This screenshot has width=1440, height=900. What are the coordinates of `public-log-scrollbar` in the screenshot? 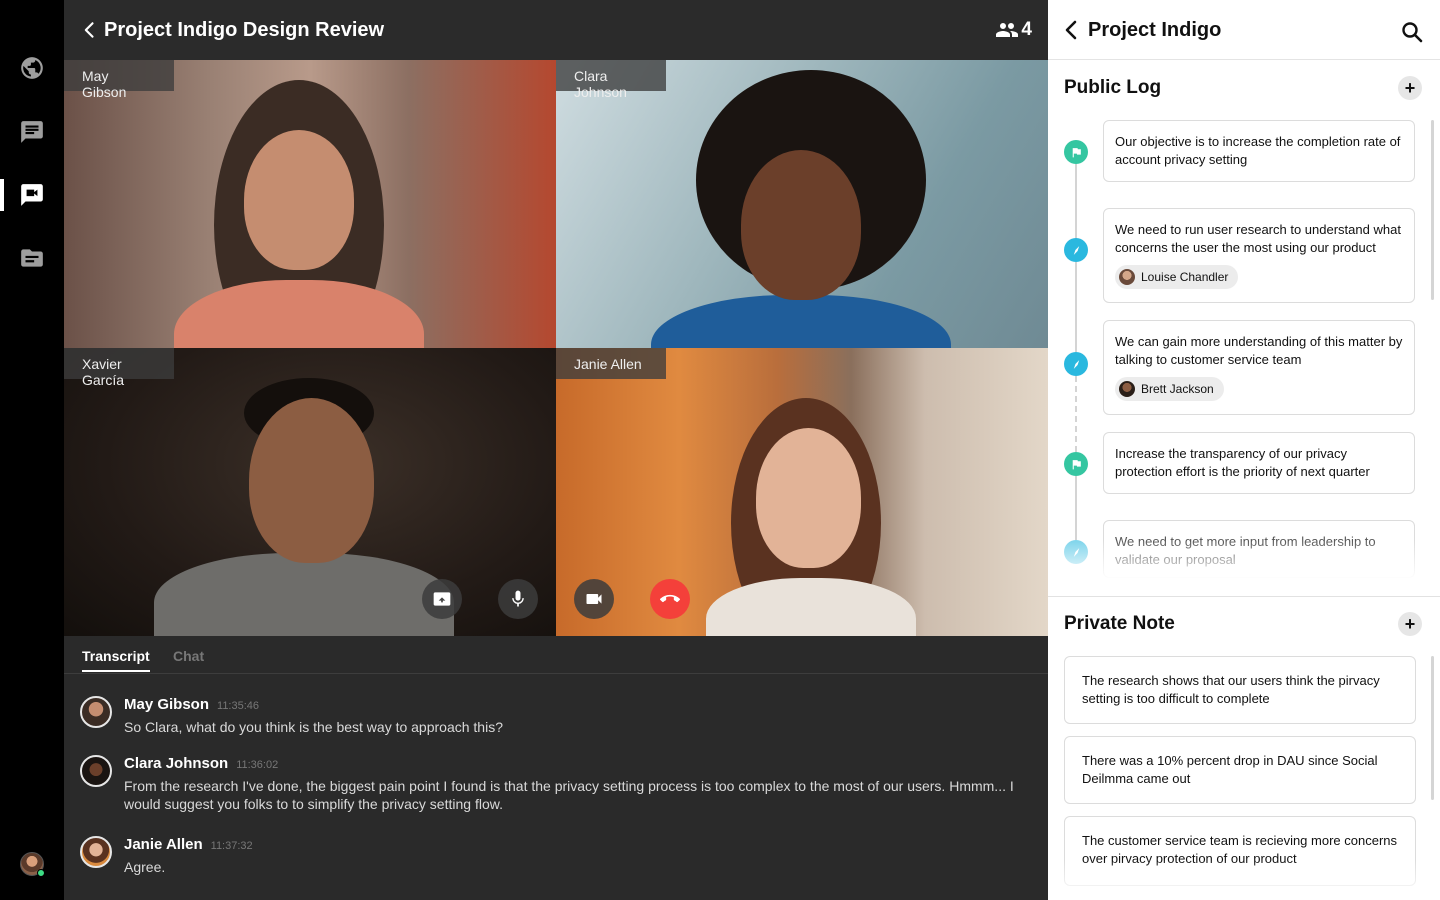 It's located at (1432, 210).